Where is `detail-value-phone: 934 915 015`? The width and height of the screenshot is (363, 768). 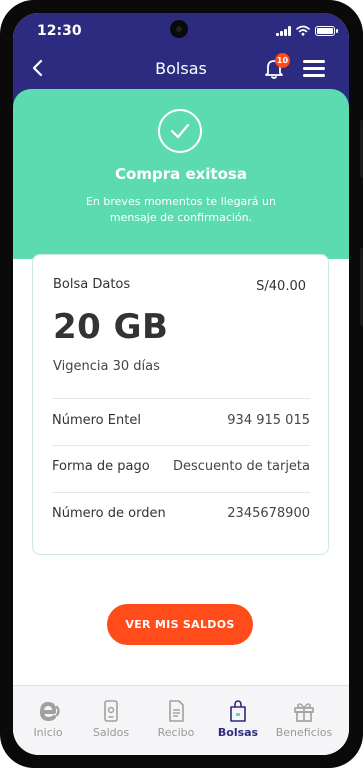
detail-value-phone: 934 915 015 is located at coordinates (268, 420).